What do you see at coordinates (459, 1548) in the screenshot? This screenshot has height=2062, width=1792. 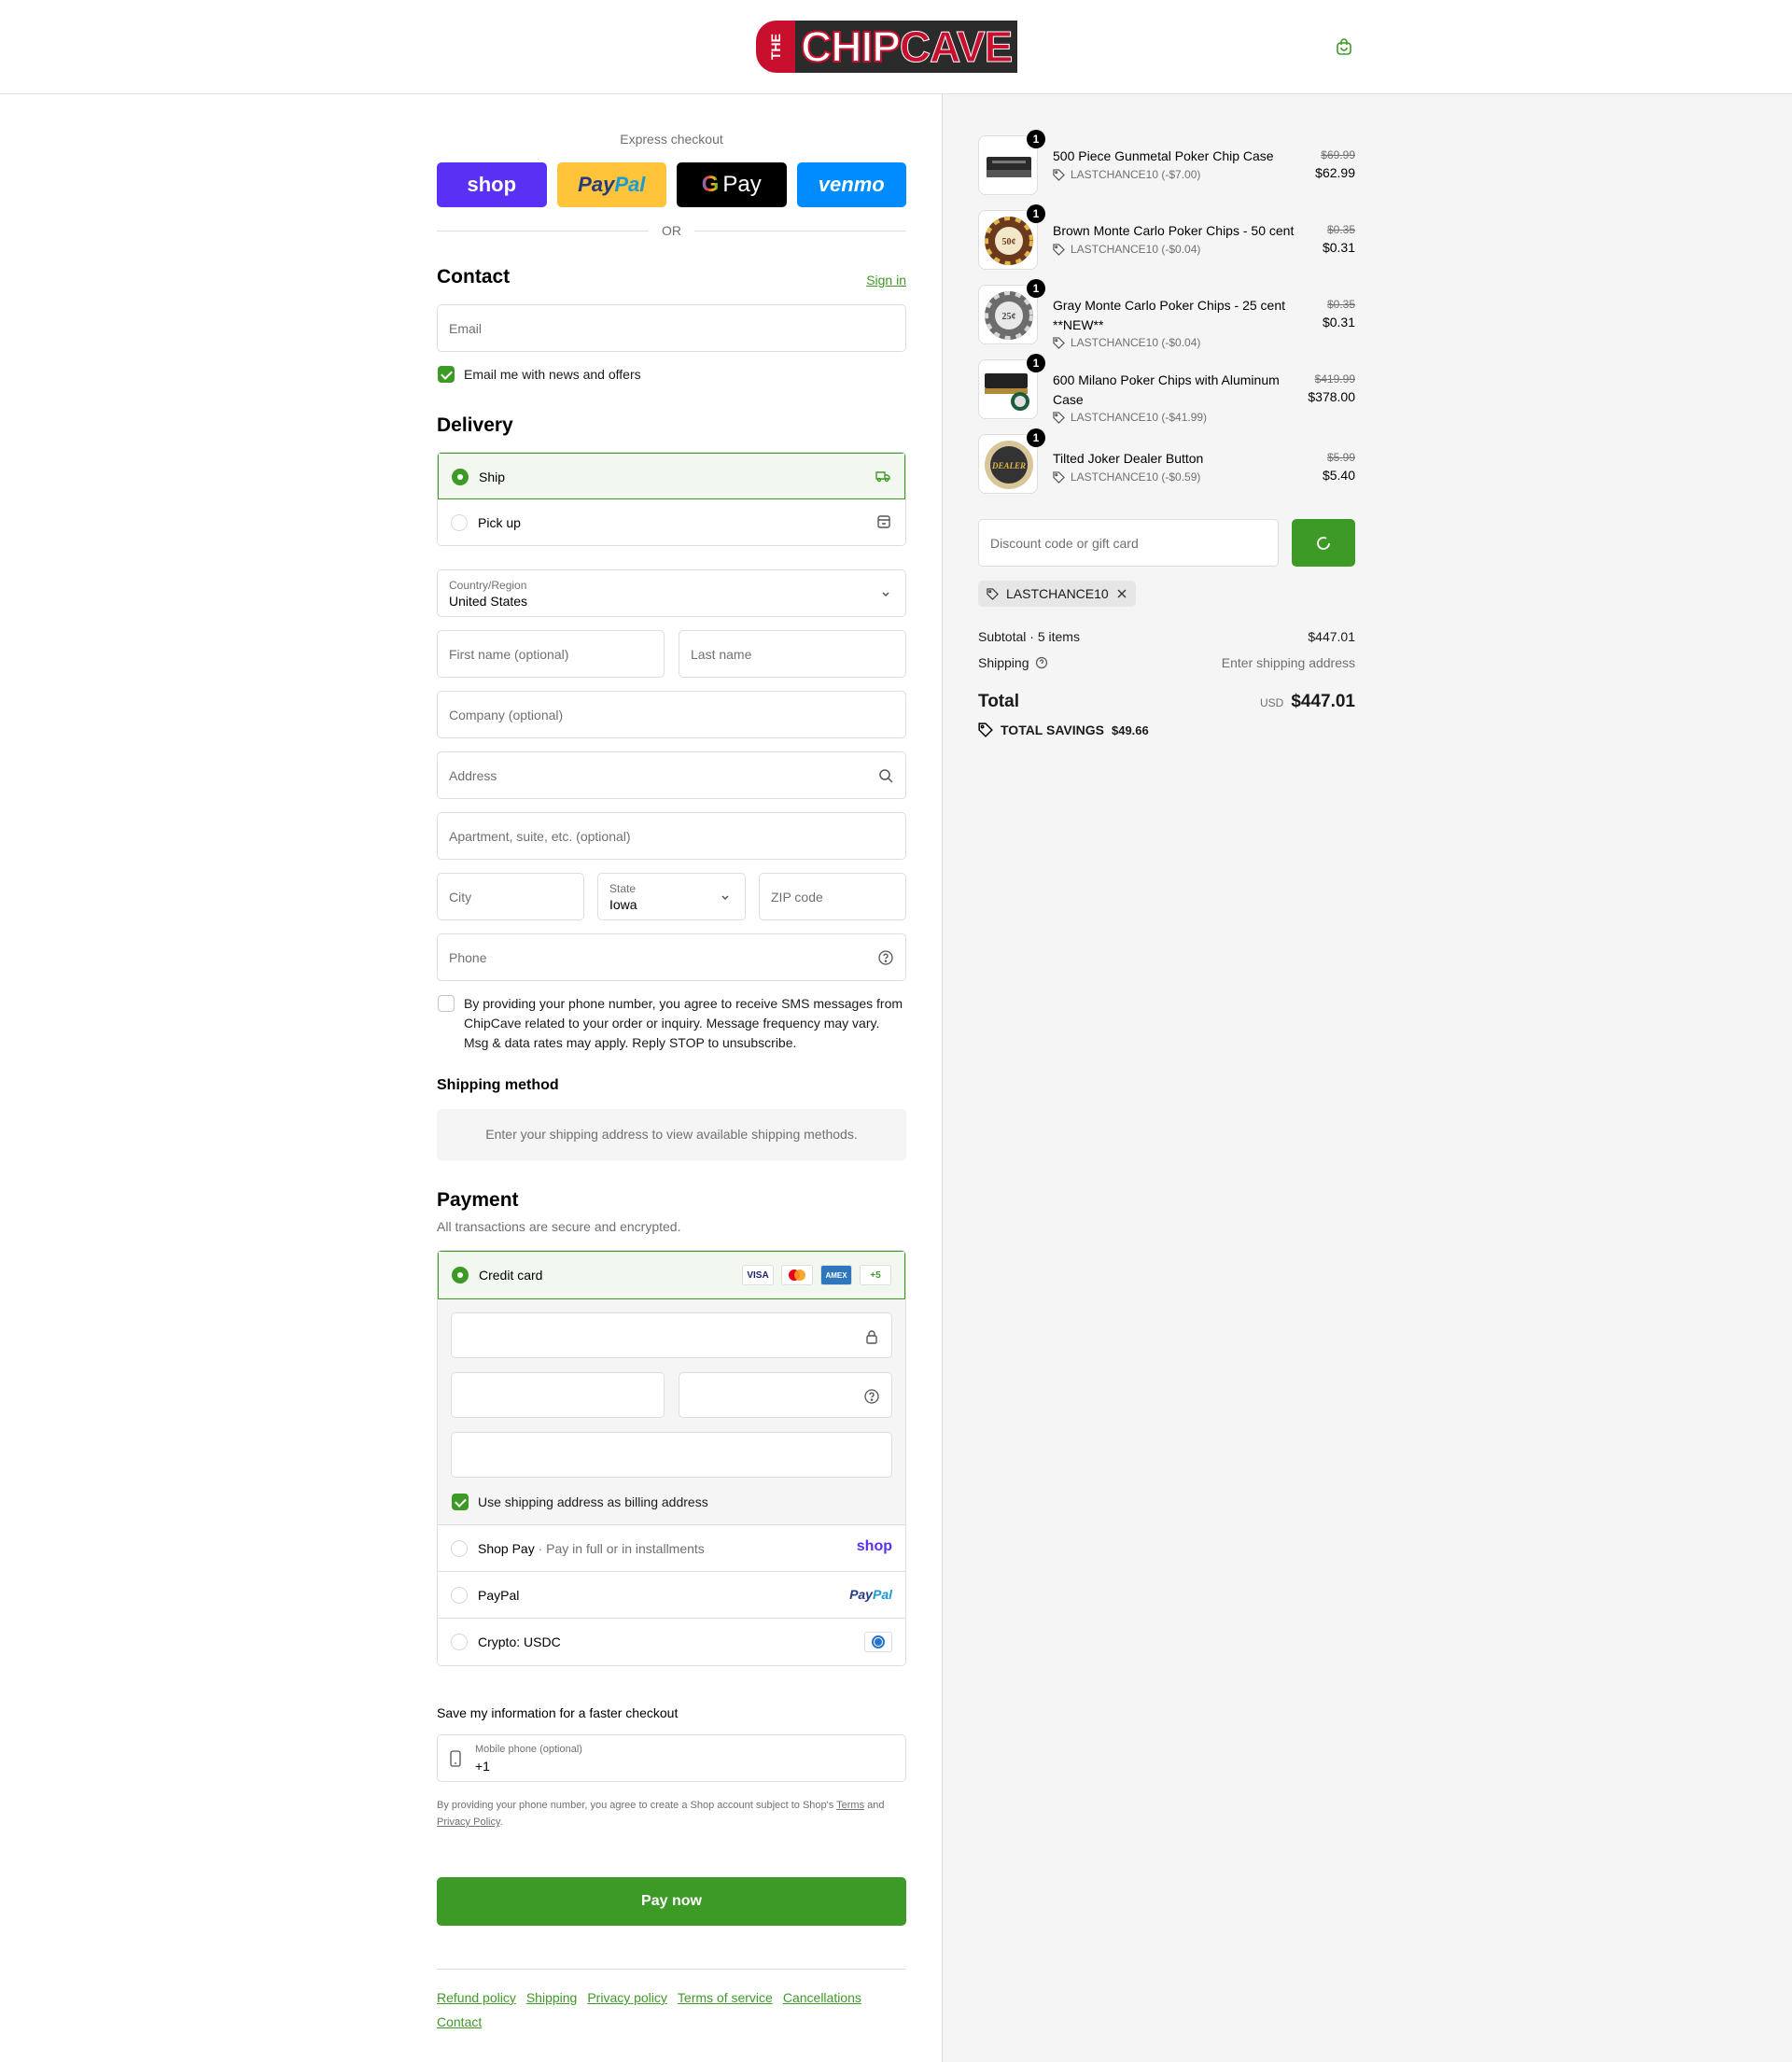 I see `shop-pay-radio` at bounding box center [459, 1548].